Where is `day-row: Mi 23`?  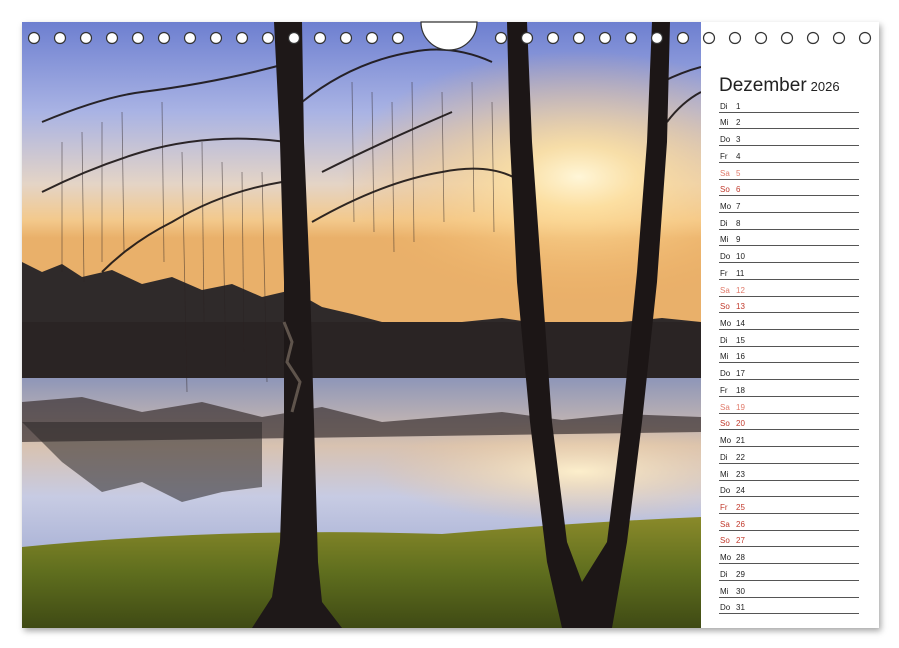
day-row: Mi 23 is located at coordinates (789, 472).